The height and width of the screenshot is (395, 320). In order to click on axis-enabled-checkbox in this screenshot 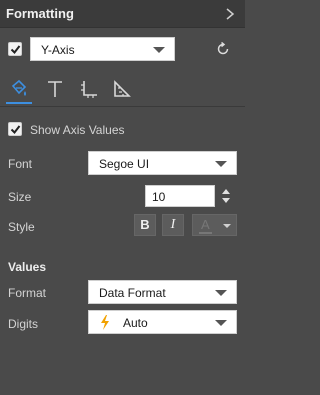, I will do `click(15, 49)`.